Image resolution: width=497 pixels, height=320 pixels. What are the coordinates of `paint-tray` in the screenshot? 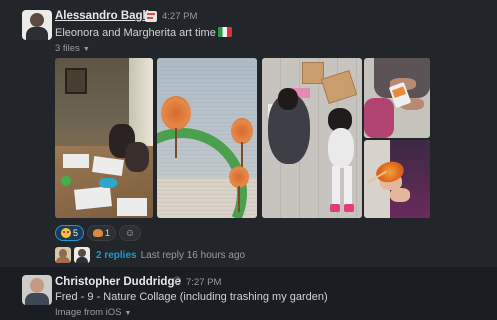 It's located at (108, 183).